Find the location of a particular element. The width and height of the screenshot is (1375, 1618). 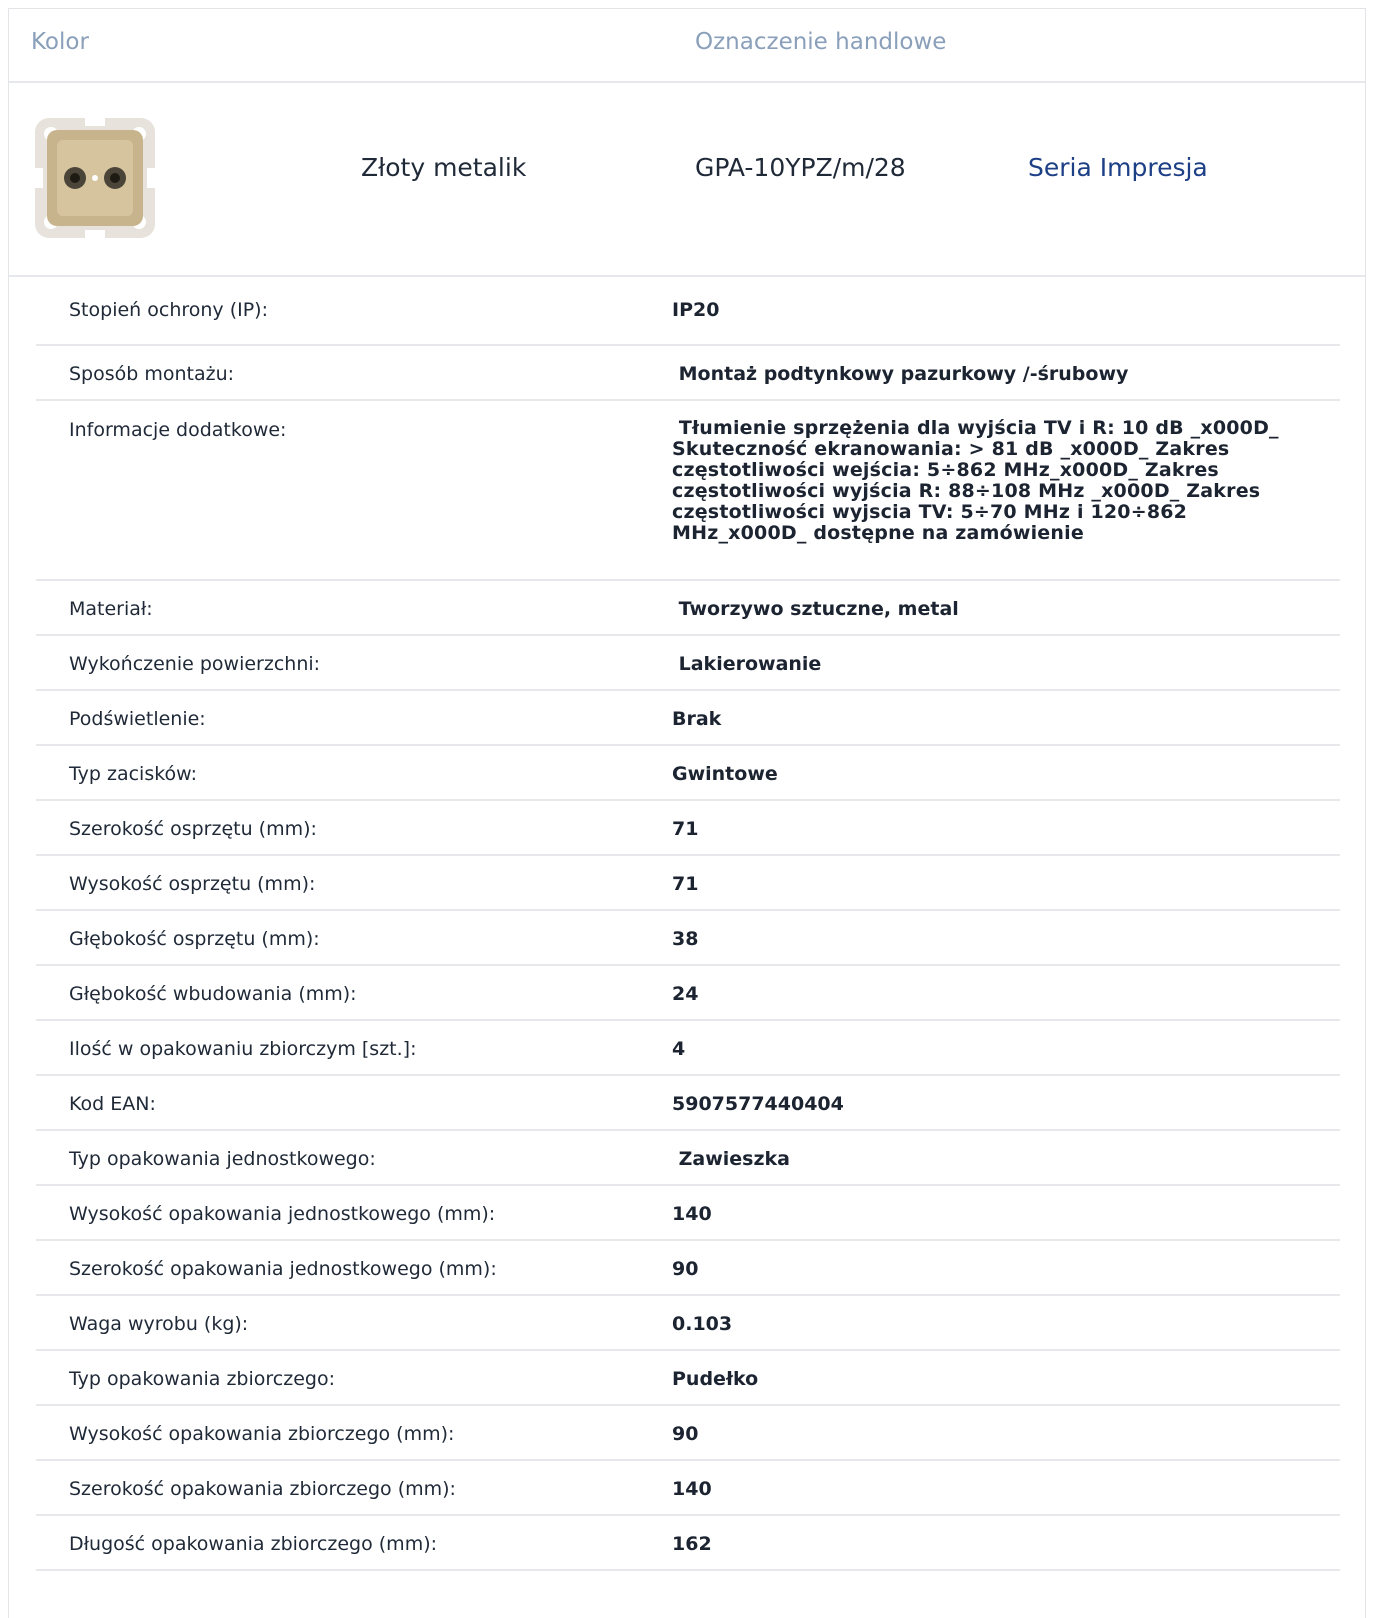

spec-label: Materiał: is located at coordinates (111, 609).